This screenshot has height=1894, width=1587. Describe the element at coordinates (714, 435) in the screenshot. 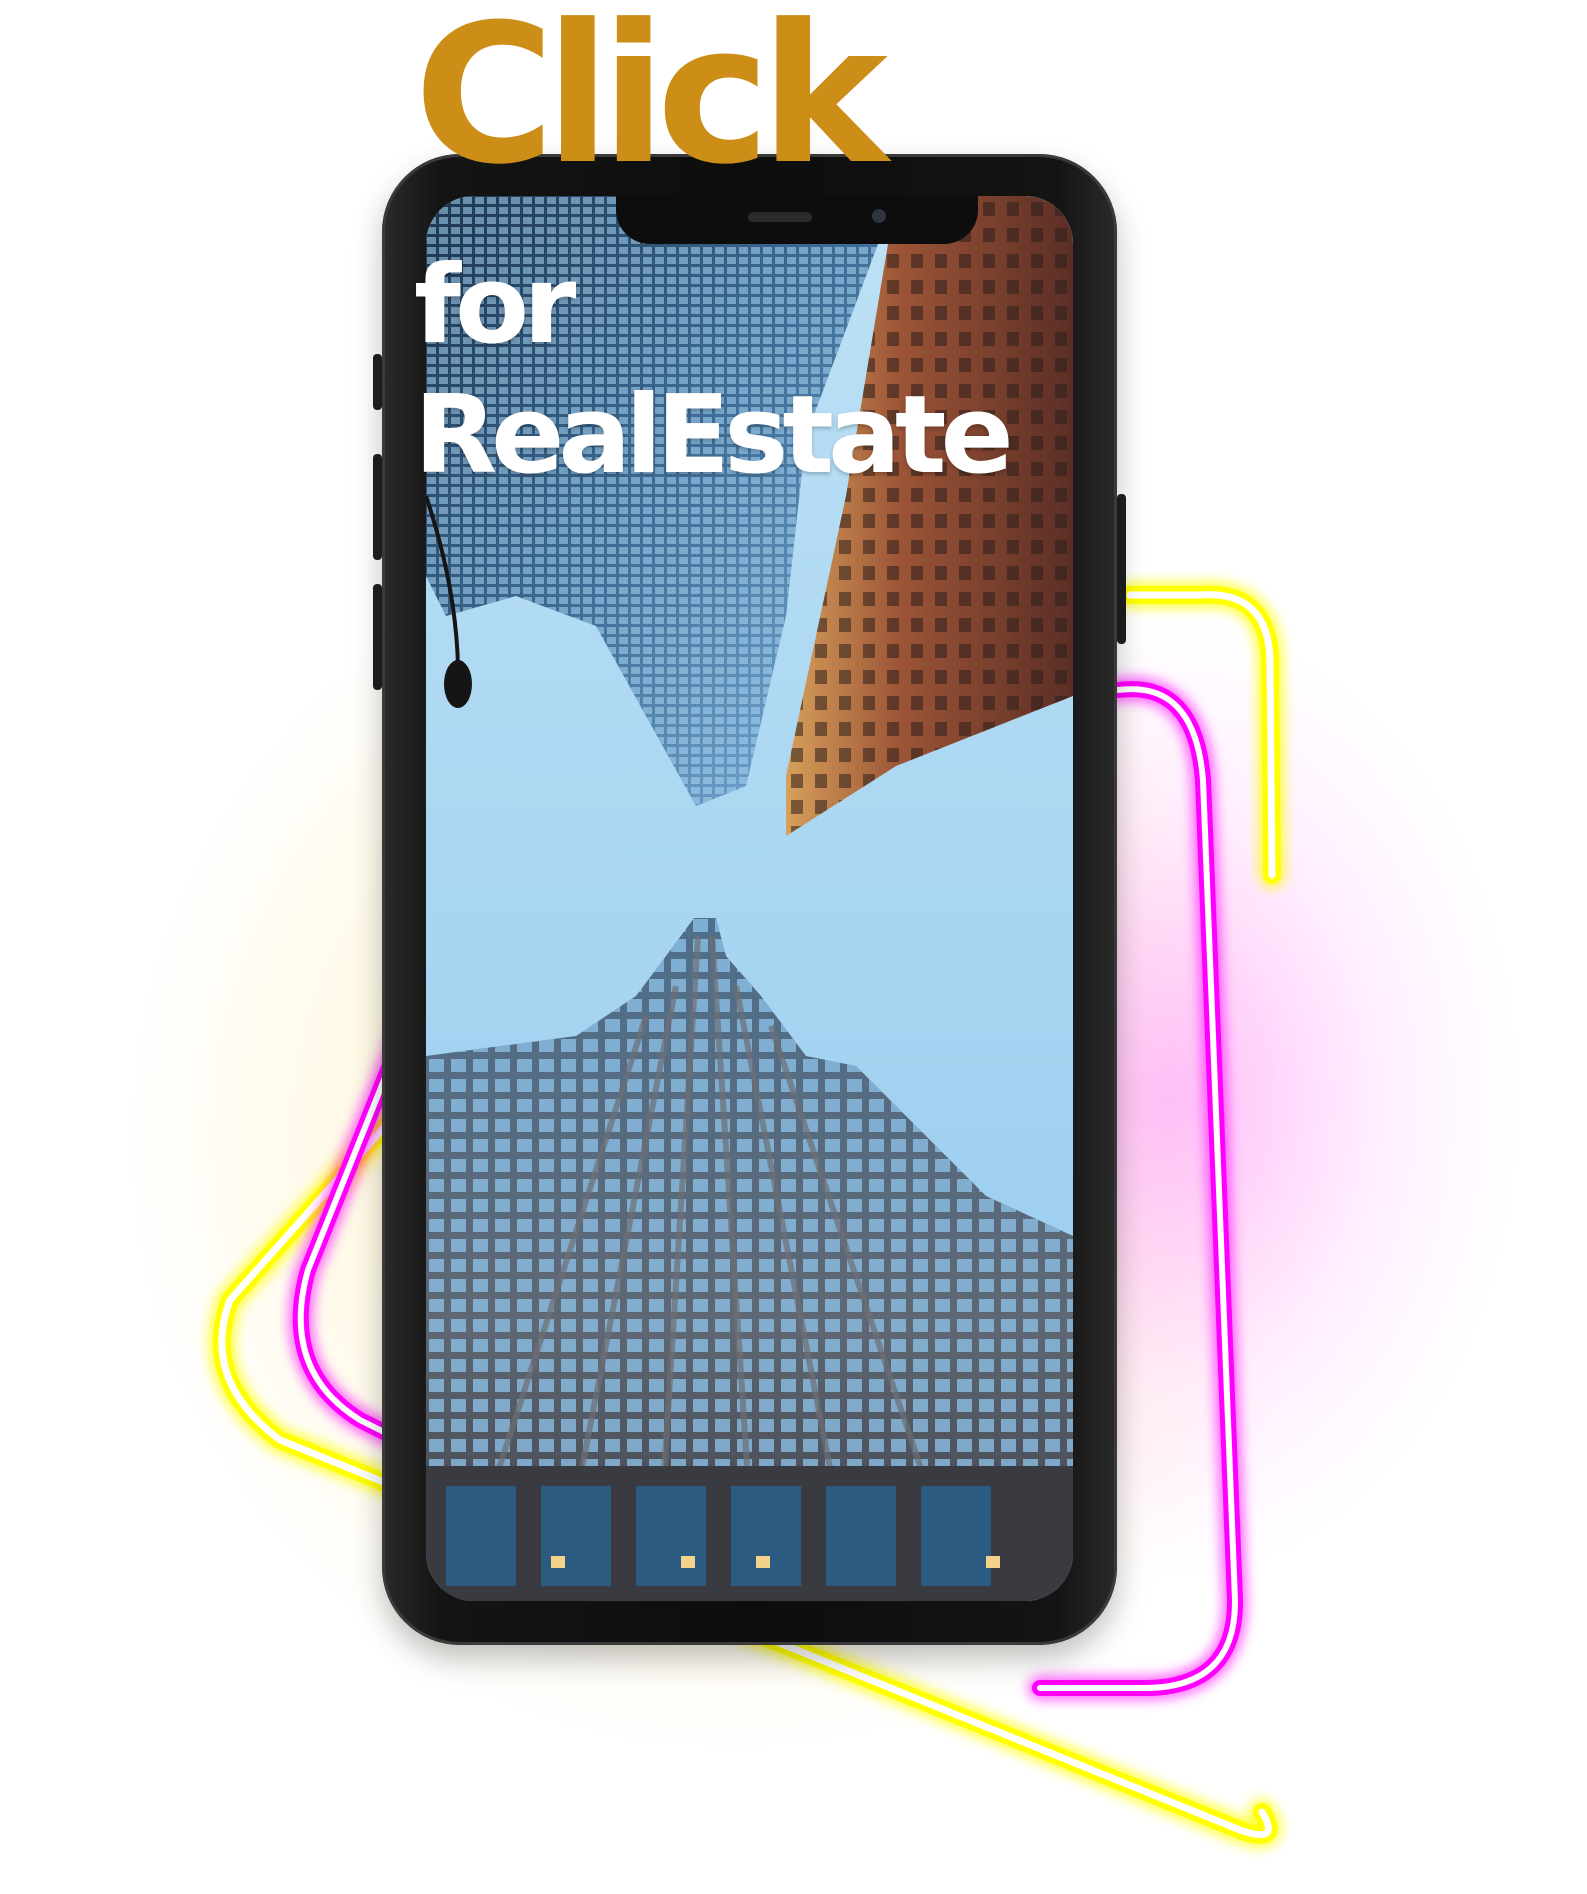

I see `headline-realestate: RealEstate` at that location.